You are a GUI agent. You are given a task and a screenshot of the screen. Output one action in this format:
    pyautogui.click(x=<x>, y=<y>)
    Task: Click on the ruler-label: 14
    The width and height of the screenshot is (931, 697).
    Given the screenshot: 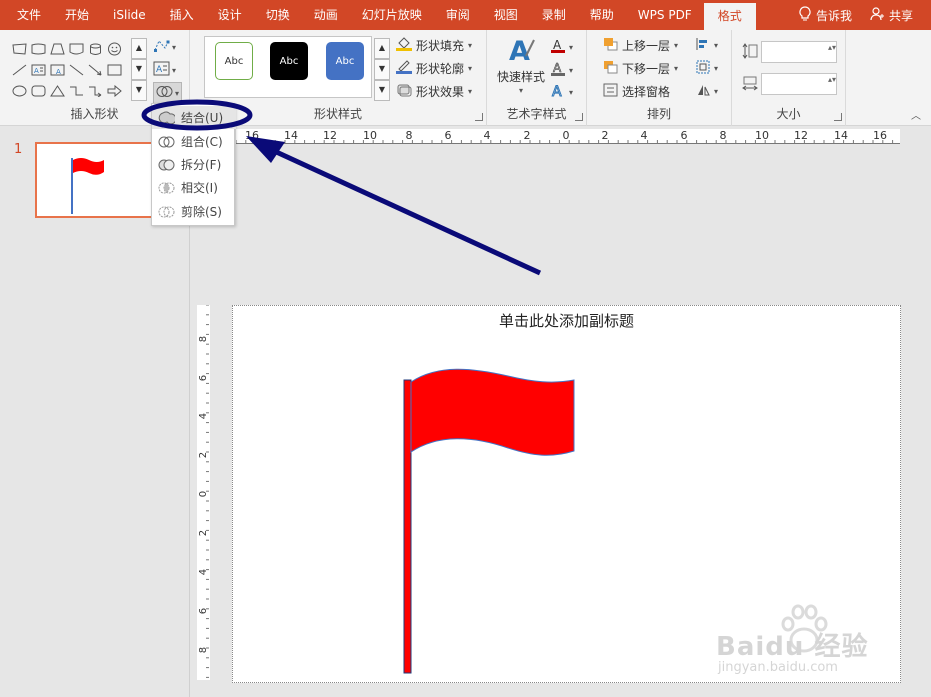 What is the action you would take?
    pyautogui.click(x=291, y=135)
    